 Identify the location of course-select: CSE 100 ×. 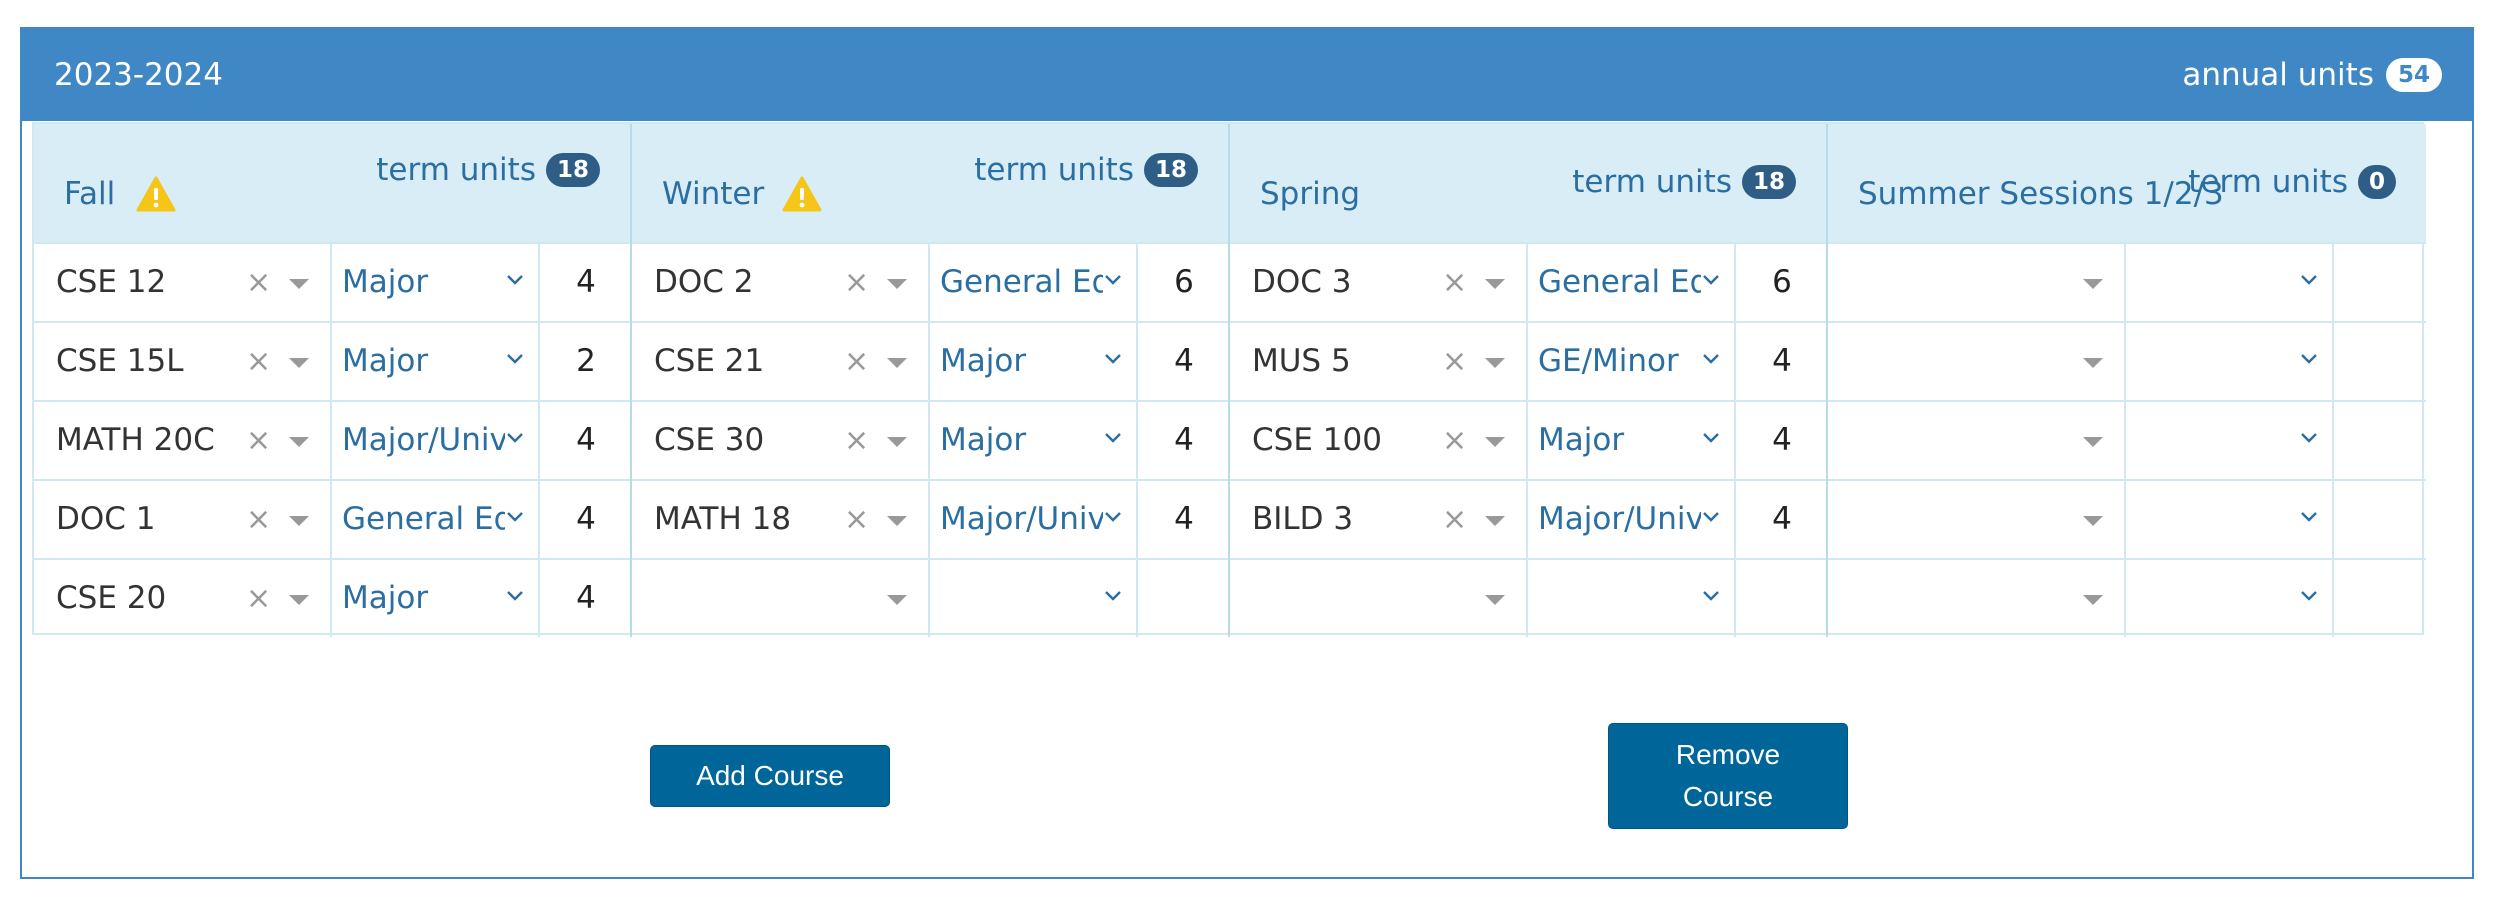
(1379, 440).